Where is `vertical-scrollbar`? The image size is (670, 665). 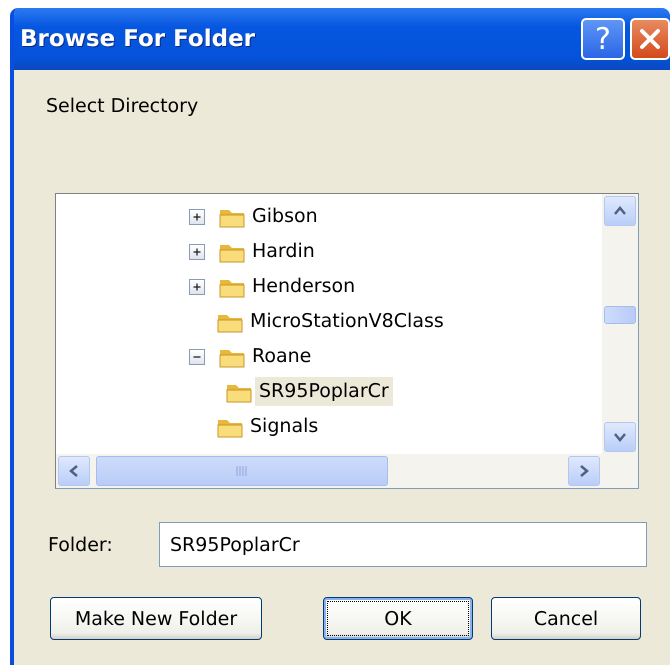
vertical-scrollbar is located at coordinates (620, 324).